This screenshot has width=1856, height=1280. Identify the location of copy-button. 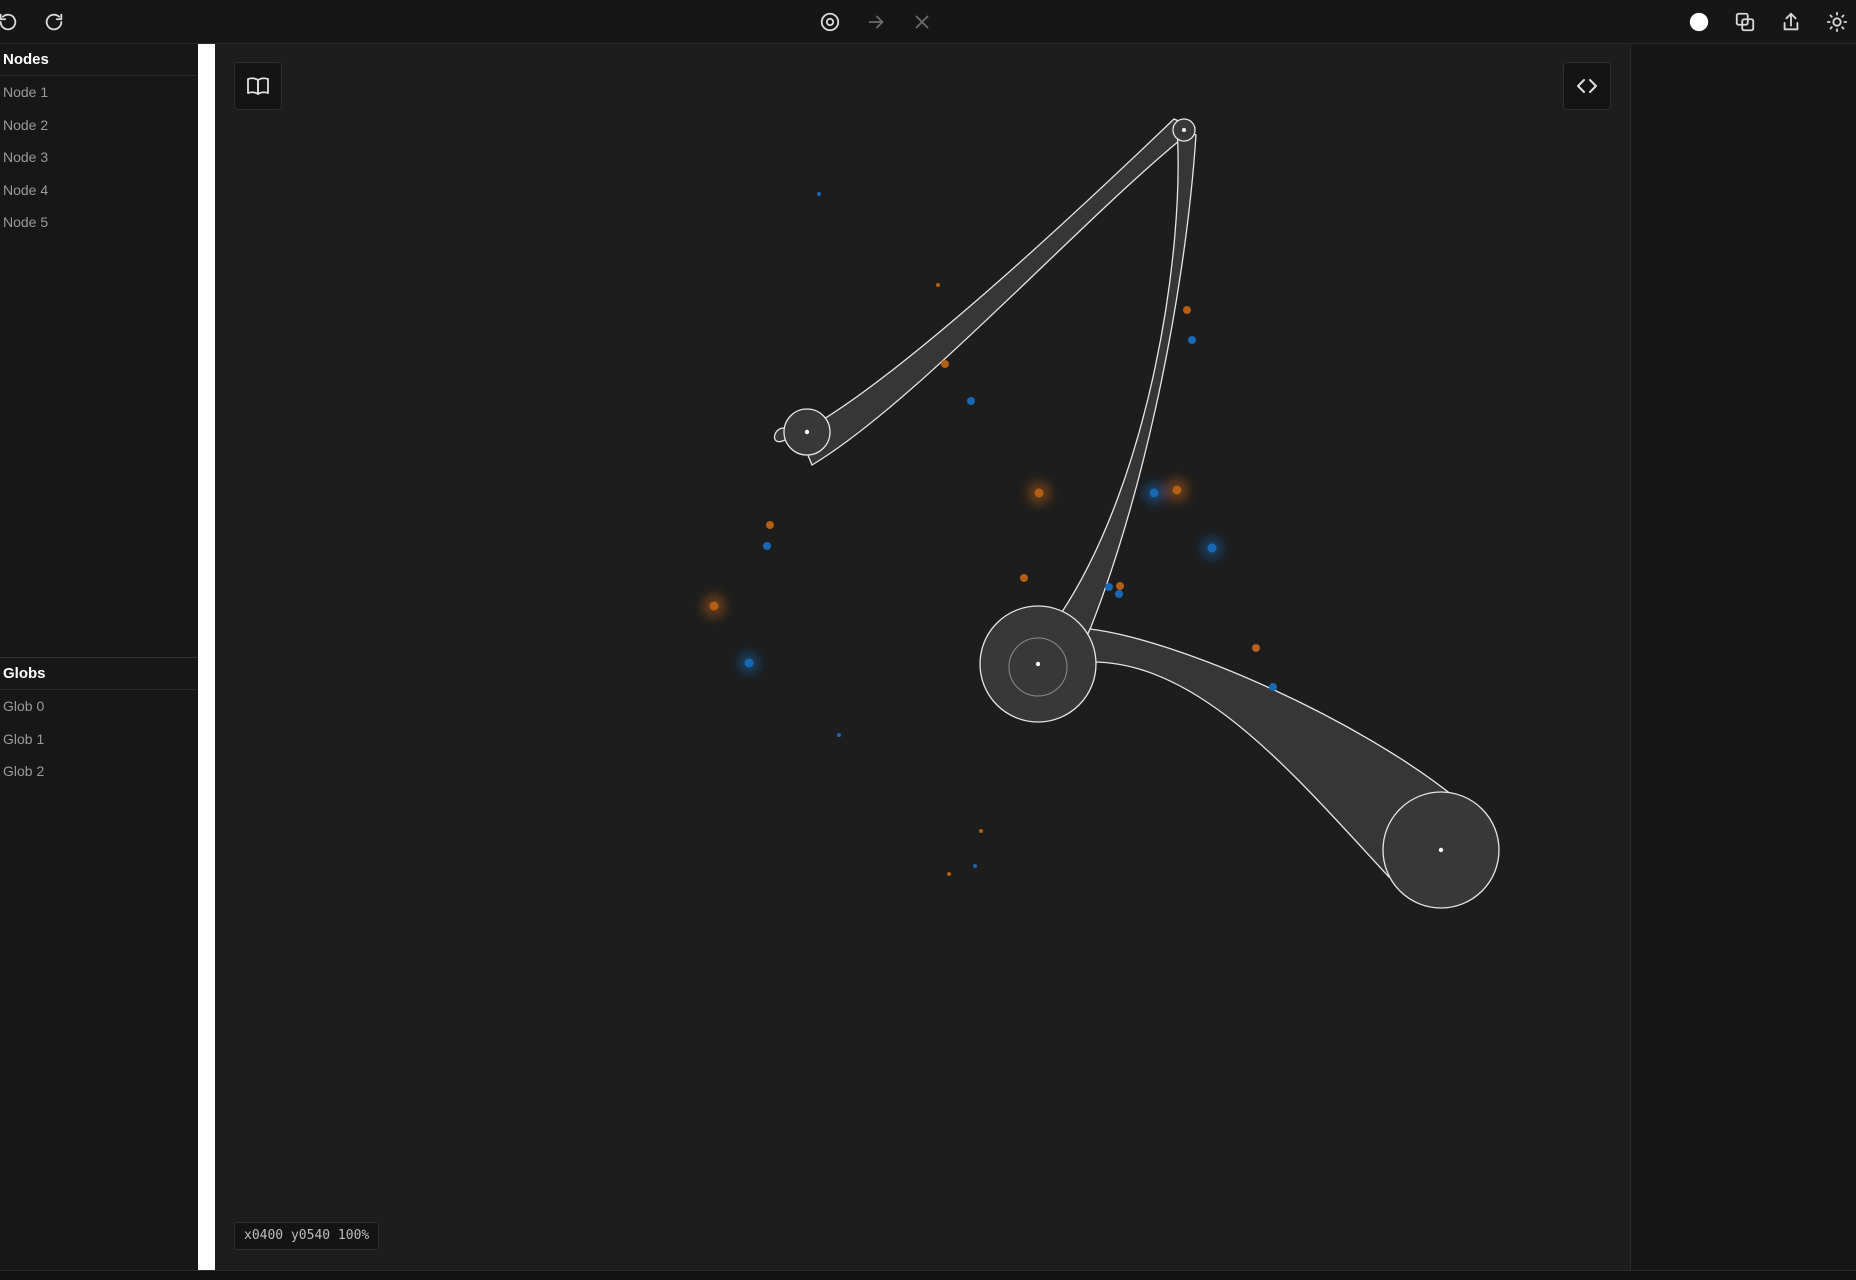
(1745, 22).